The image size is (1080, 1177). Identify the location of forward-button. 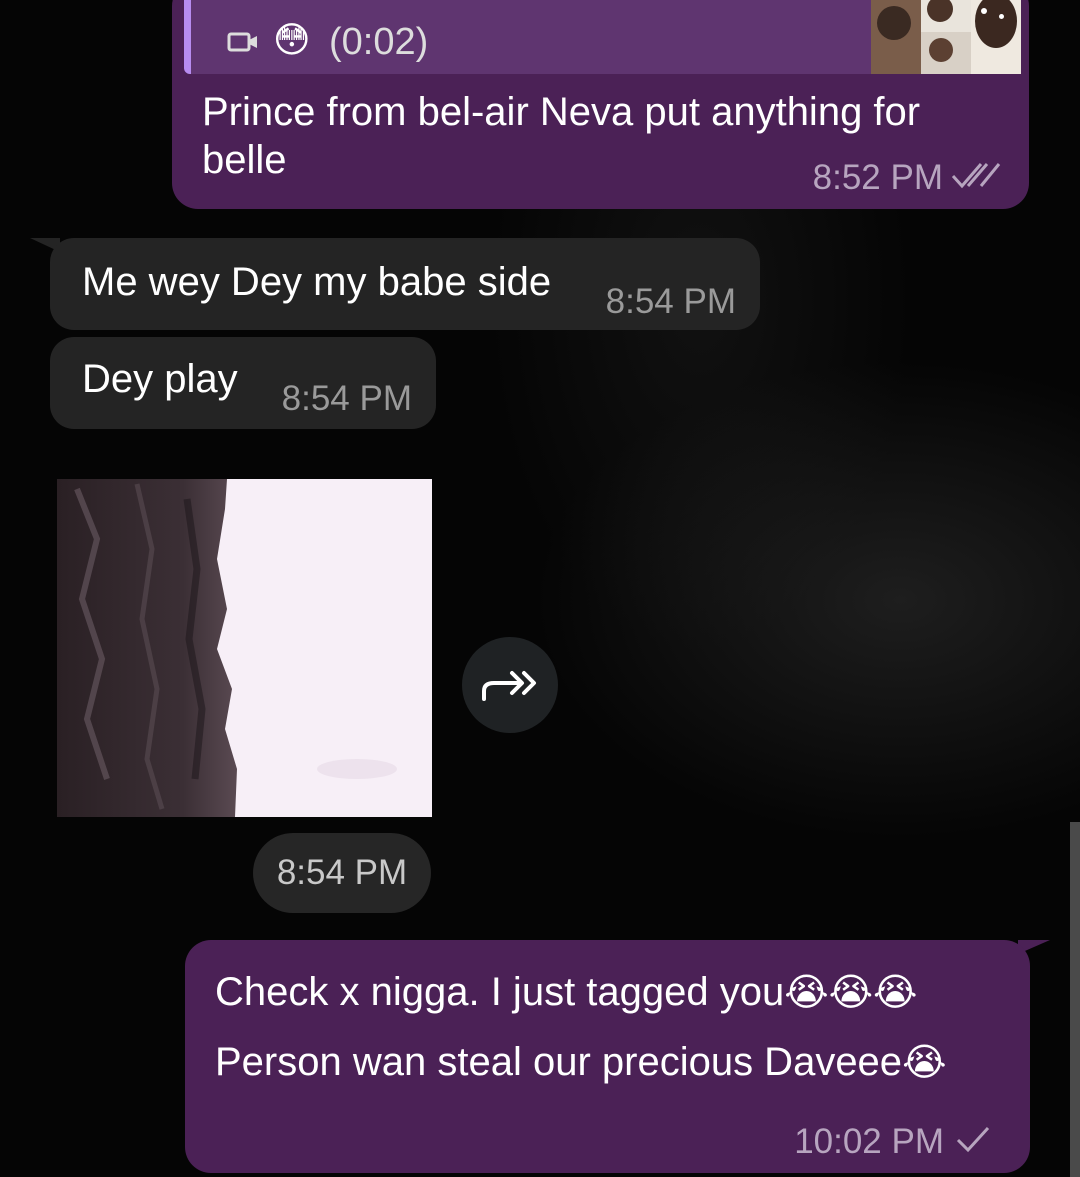
(510, 685).